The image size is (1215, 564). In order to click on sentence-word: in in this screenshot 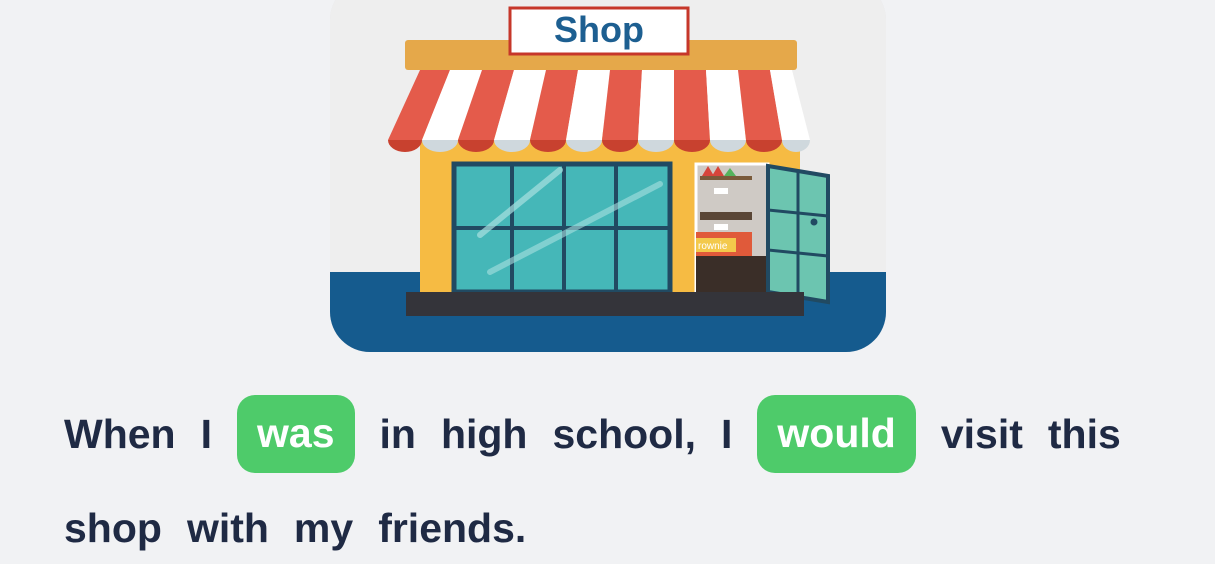, I will do `click(397, 433)`.